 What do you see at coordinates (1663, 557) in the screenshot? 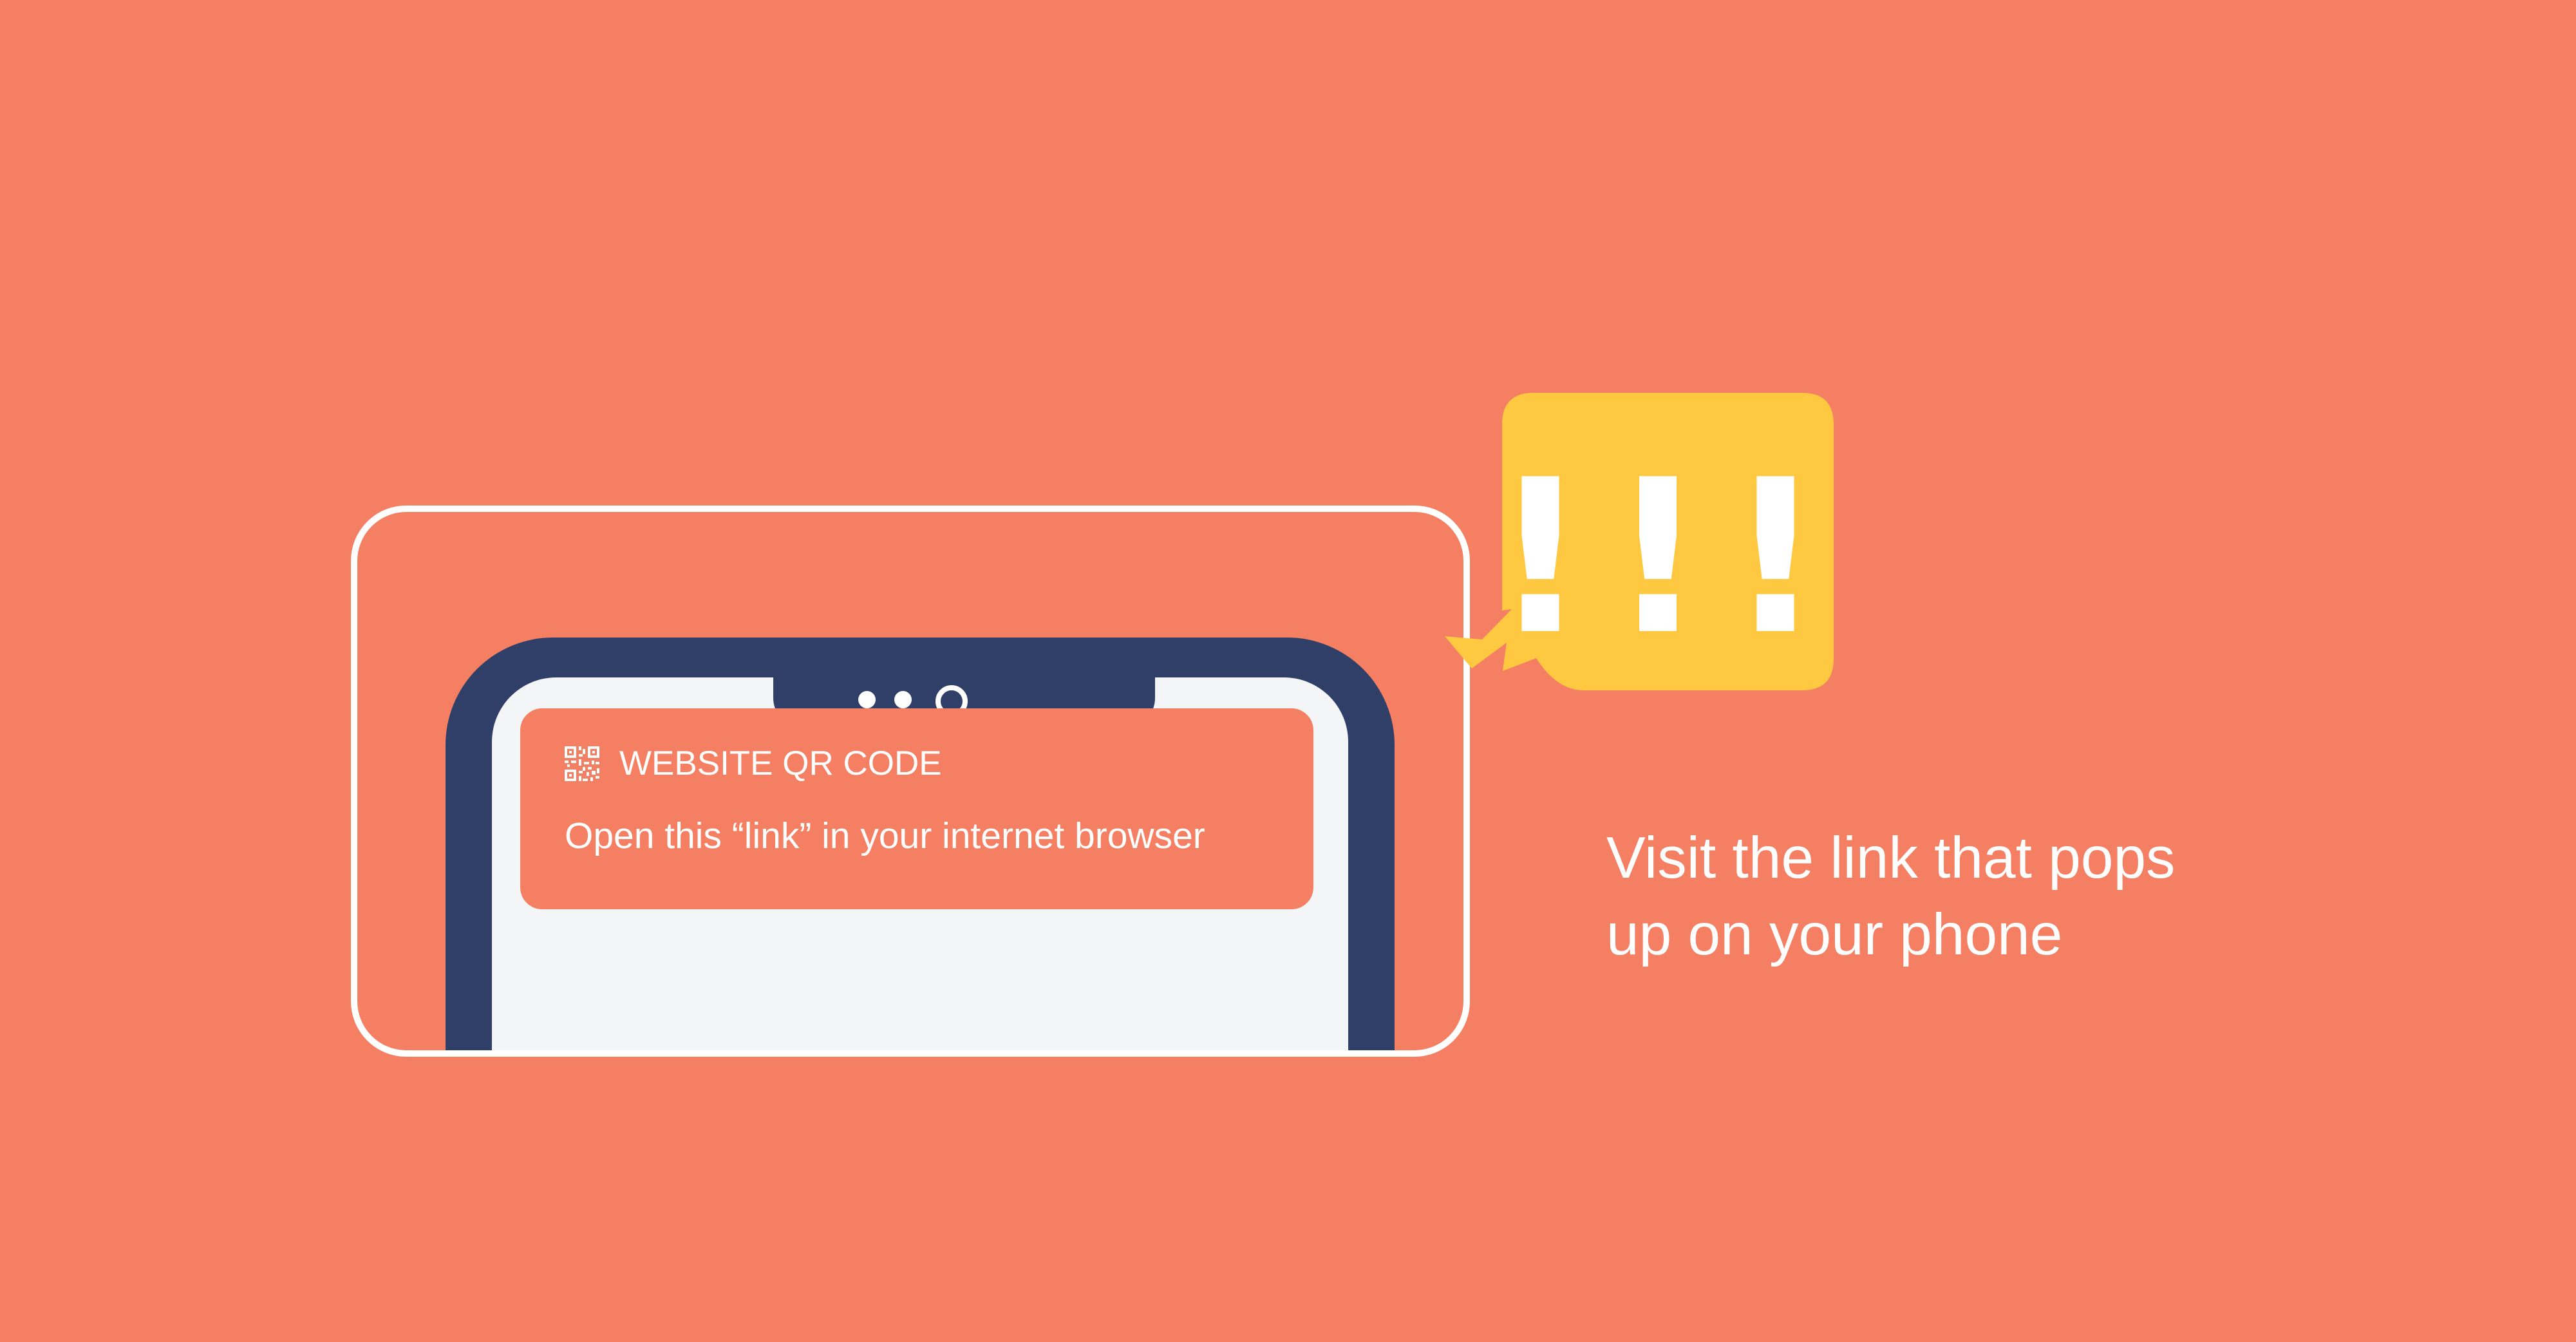
I see `exclamation-icon: !!!` at bounding box center [1663, 557].